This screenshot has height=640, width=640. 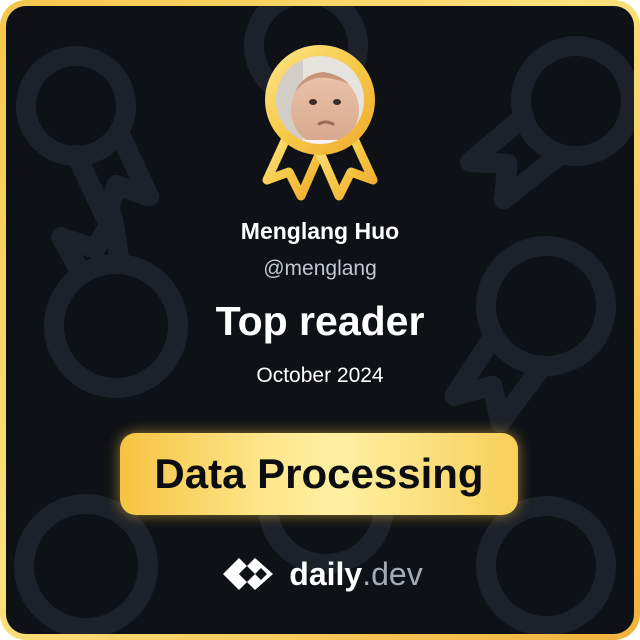 I want to click on user-handle: @menglang, so click(x=320, y=268).